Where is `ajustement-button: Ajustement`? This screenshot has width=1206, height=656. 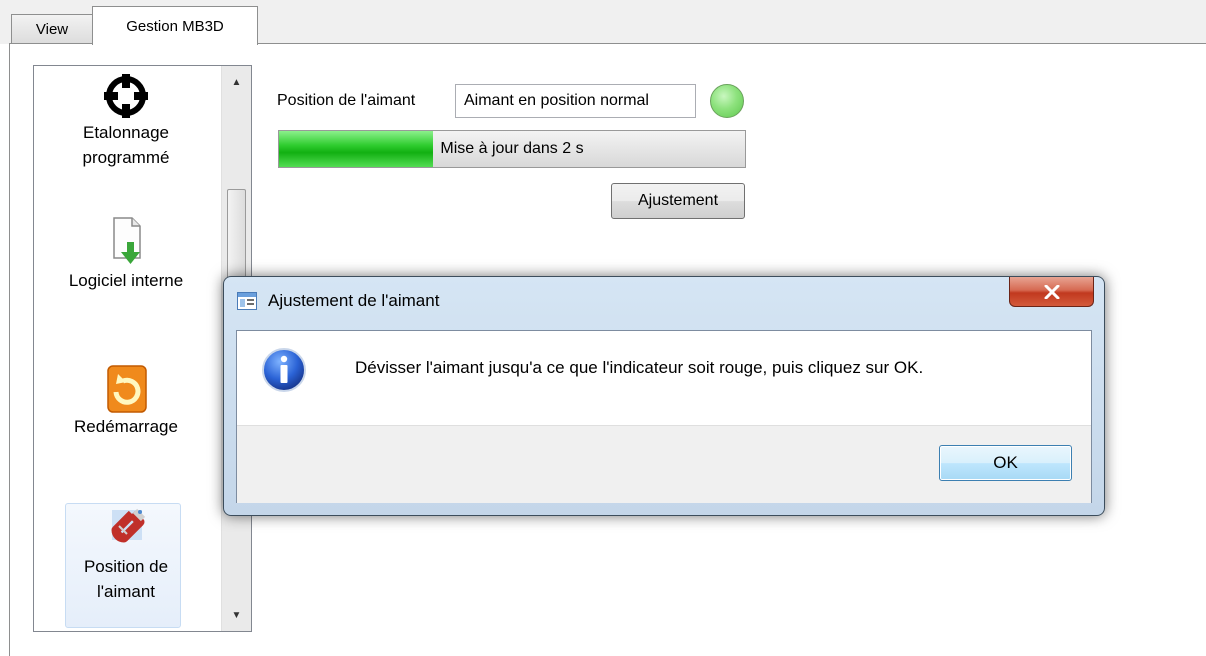
ajustement-button: Ajustement is located at coordinates (678, 201).